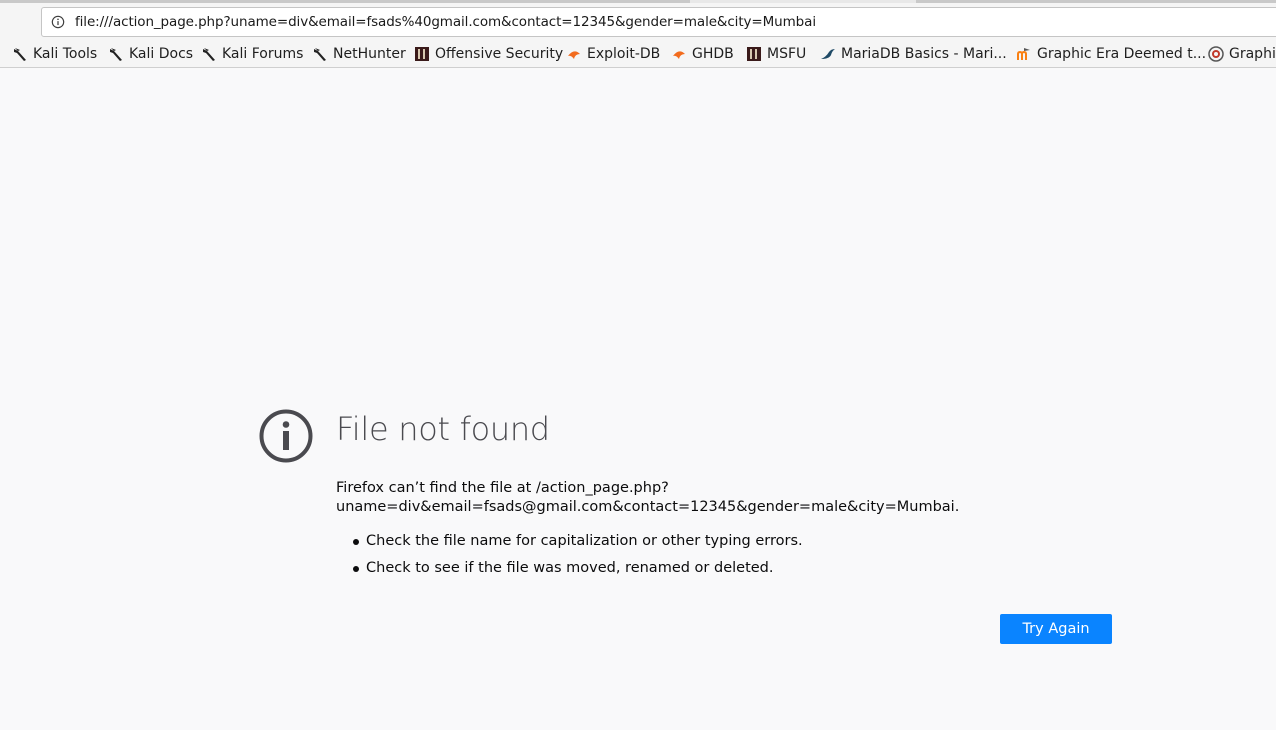  Describe the element at coordinates (369, 54) in the screenshot. I see `bookmark-label: NetHunter` at that location.